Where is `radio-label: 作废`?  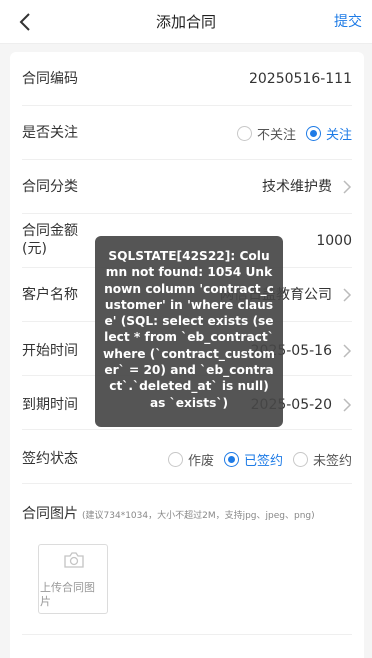
radio-label: 作废 is located at coordinates (200, 461).